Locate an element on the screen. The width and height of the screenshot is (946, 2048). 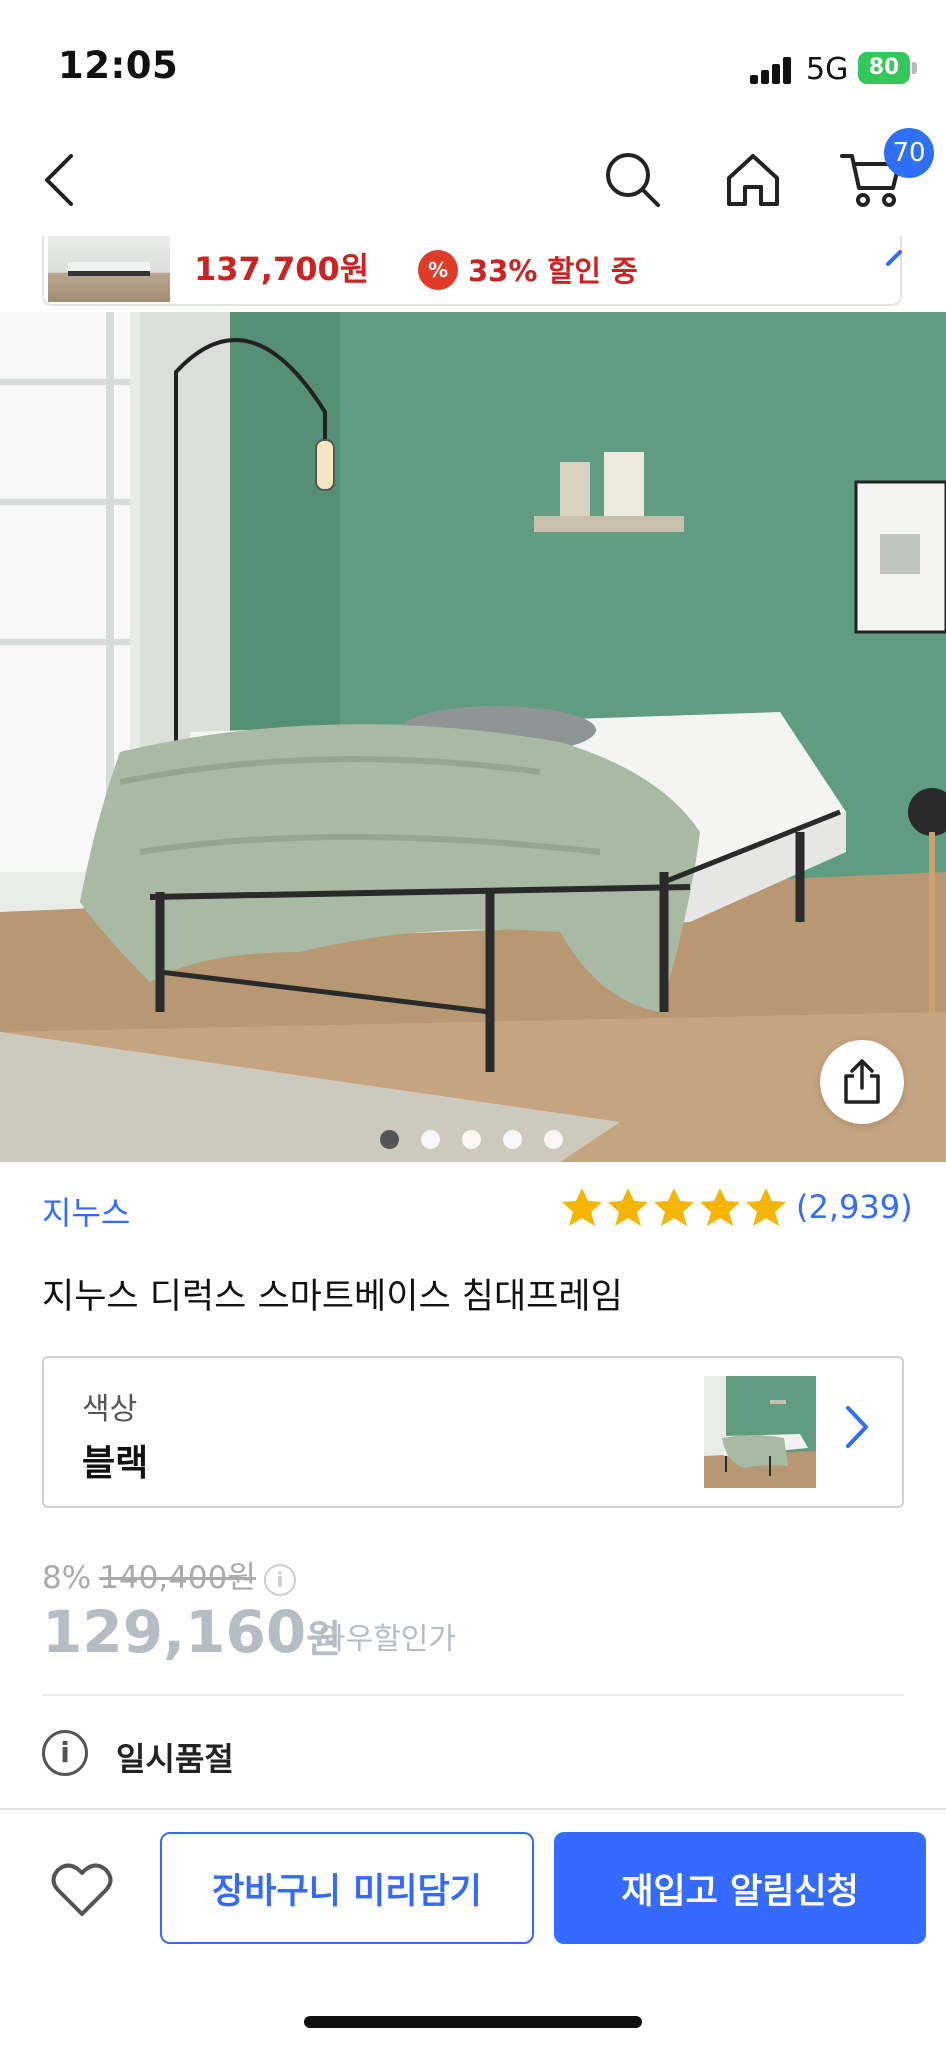
discount-line: 8% 140,400원 i is located at coordinates (169, 1574).